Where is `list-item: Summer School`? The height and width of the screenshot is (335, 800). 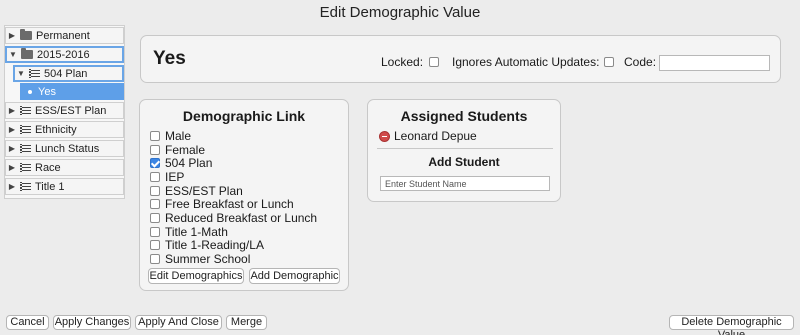 list-item: Summer School is located at coordinates (233, 259).